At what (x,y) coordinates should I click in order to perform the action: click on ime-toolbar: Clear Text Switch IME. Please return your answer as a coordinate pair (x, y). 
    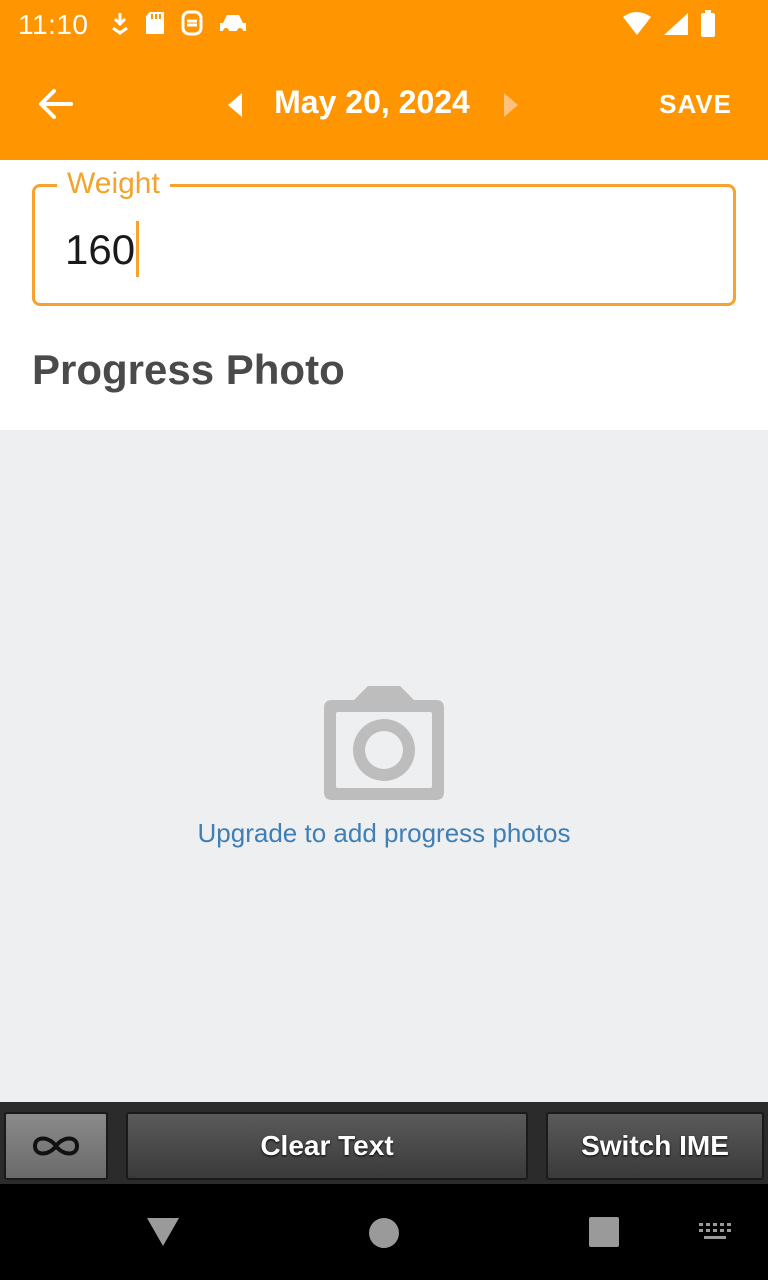
    Looking at the image, I should click on (384, 1143).